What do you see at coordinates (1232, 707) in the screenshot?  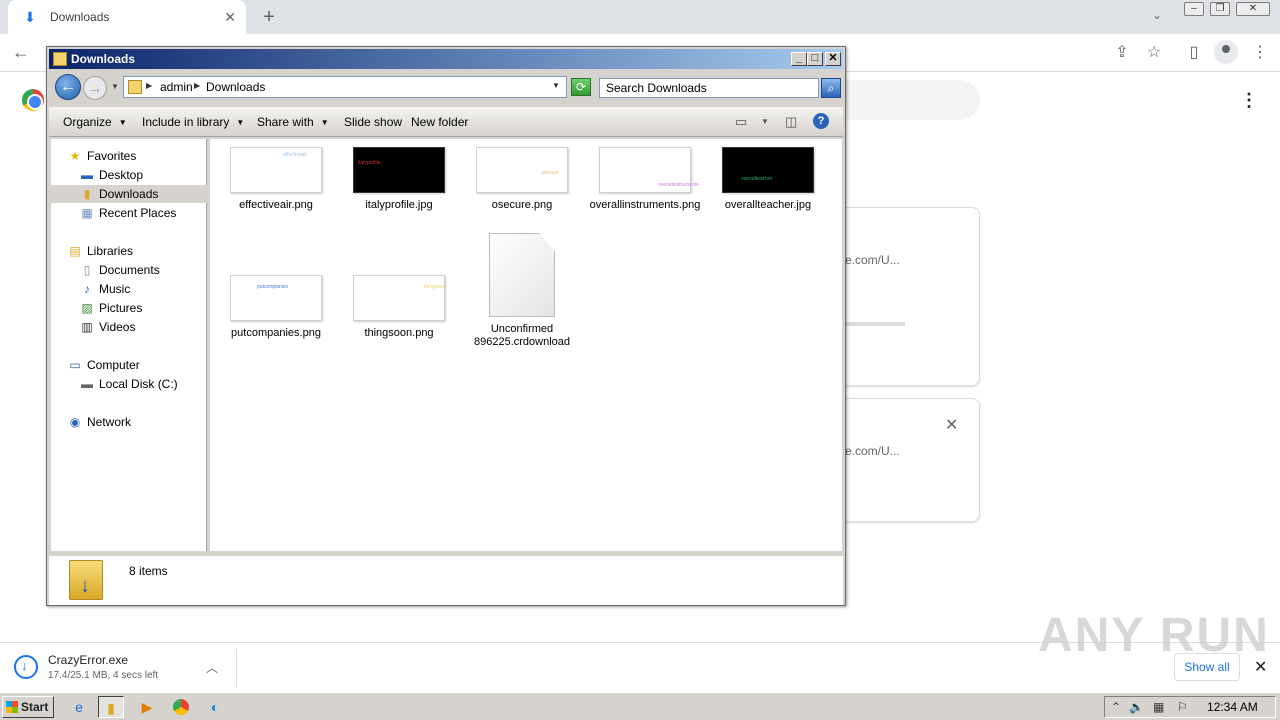 I see `clock: 12:34 AM` at bounding box center [1232, 707].